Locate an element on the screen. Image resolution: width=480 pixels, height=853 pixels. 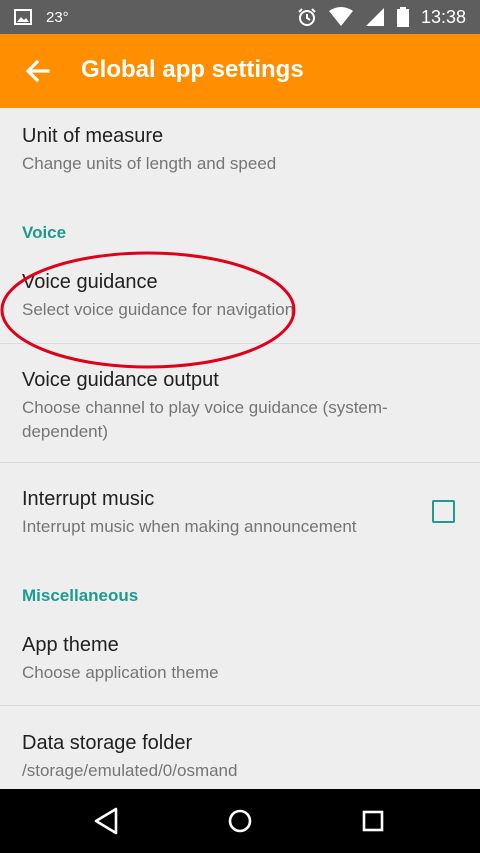
system-nav-bar is located at coordinates (240, 821).